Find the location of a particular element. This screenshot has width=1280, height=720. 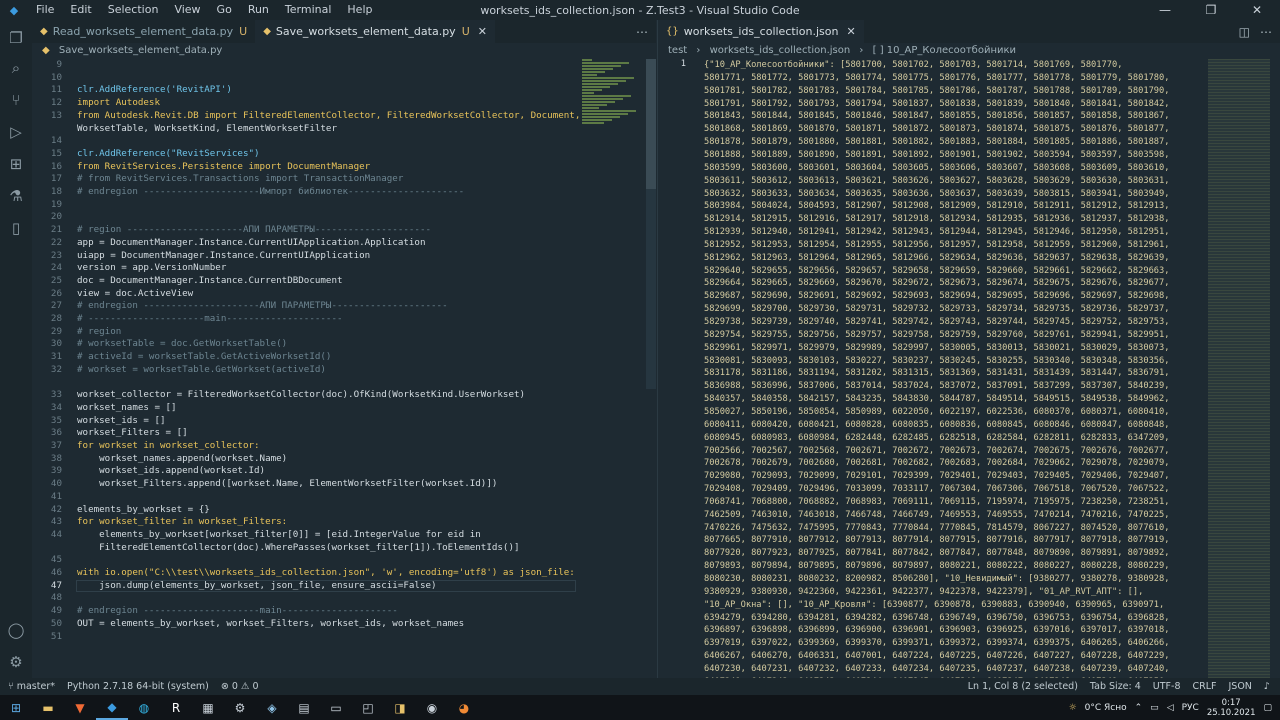

close-icon: ✕ is located at coordinates (1257, 10).